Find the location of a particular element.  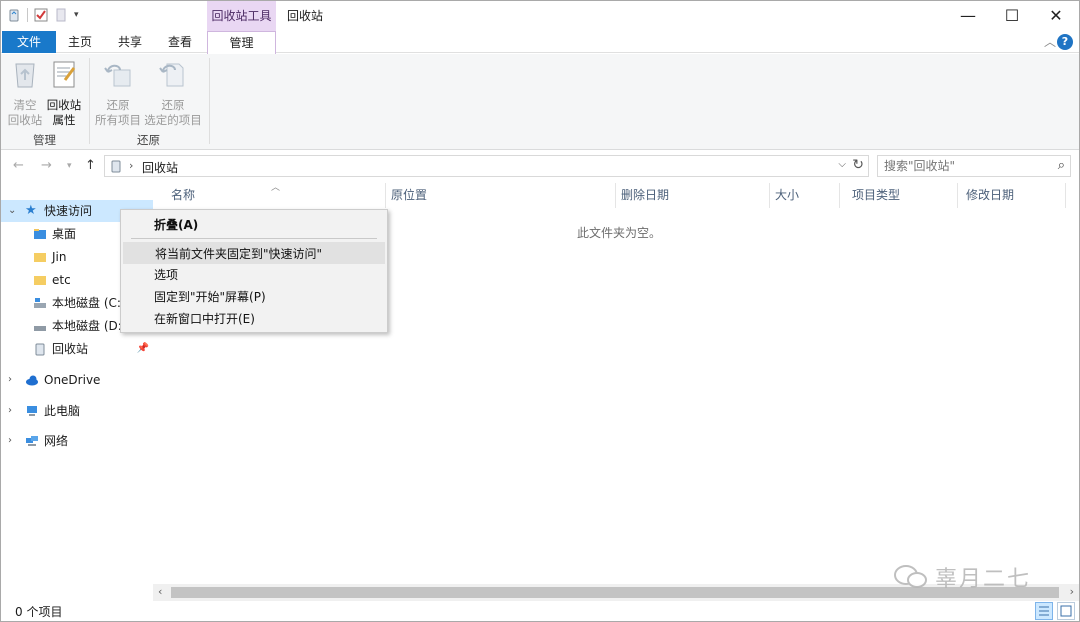

restore-selected-icon is located at coordinates (171, 75).